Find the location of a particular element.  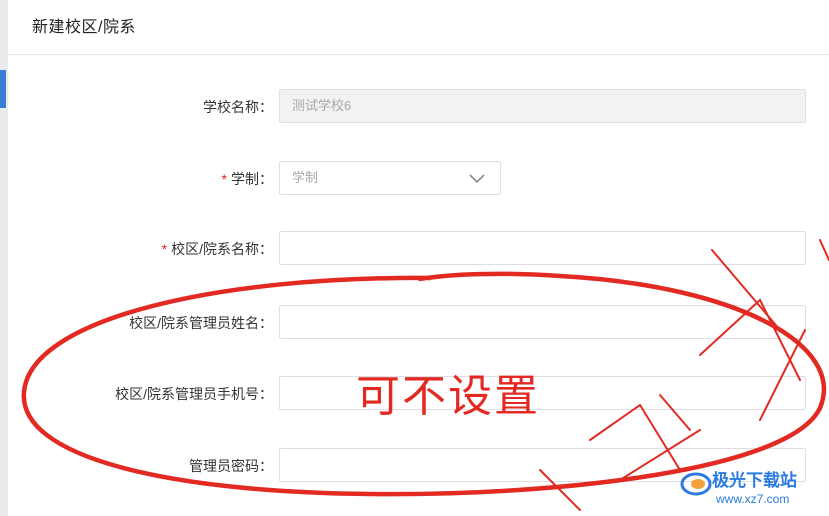

campus-name-label-text: 校区/院系名称： is located at coordinates (222, 249).